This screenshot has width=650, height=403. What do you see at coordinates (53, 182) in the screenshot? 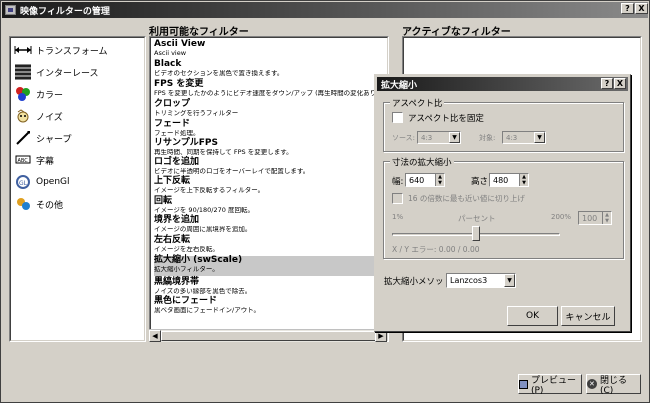
I see `category-label: OpenGl` at bounding box center [53, 182].